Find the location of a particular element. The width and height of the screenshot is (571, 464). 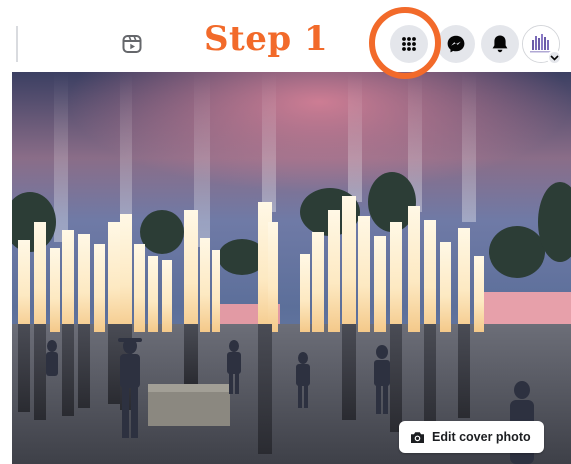

camera-icon is located at coordinates (417, 437).